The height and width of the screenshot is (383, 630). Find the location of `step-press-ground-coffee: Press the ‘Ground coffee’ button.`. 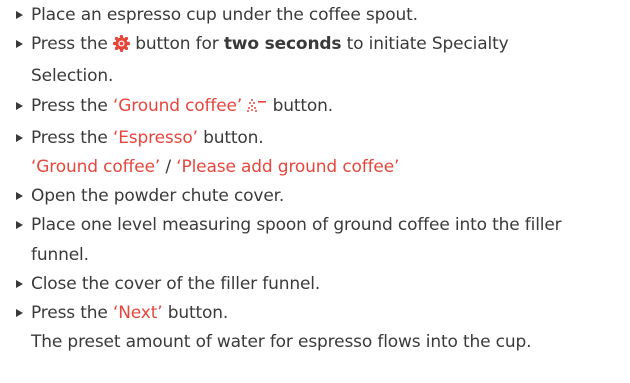

step-press-ground-coffee: Press the ‘Ground coffee’ button. is located at coordinates (315, 108).